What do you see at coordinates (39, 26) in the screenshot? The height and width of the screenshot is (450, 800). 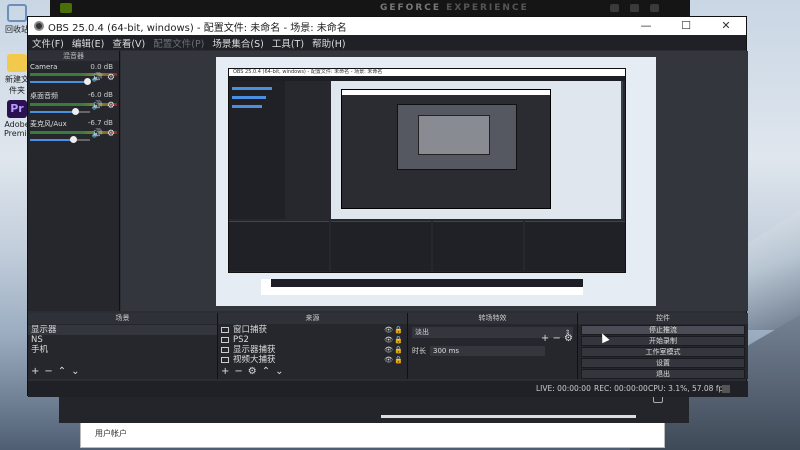 I see `obs-logo-icon` at bounding box center [39, 26].